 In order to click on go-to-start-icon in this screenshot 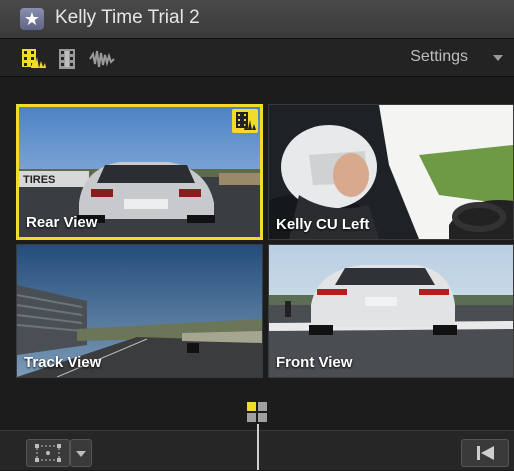, I will do `click(485, 453)`.